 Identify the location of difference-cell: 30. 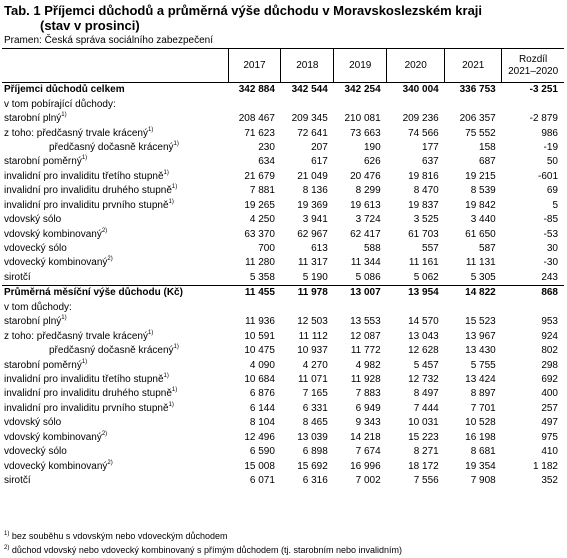
(552, 249).